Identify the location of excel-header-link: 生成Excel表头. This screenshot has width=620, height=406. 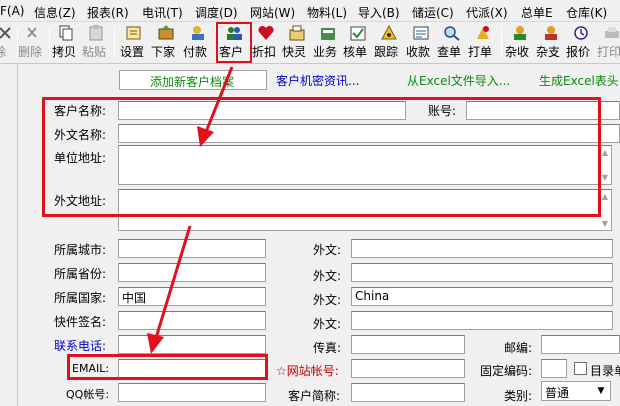
(579, 80).